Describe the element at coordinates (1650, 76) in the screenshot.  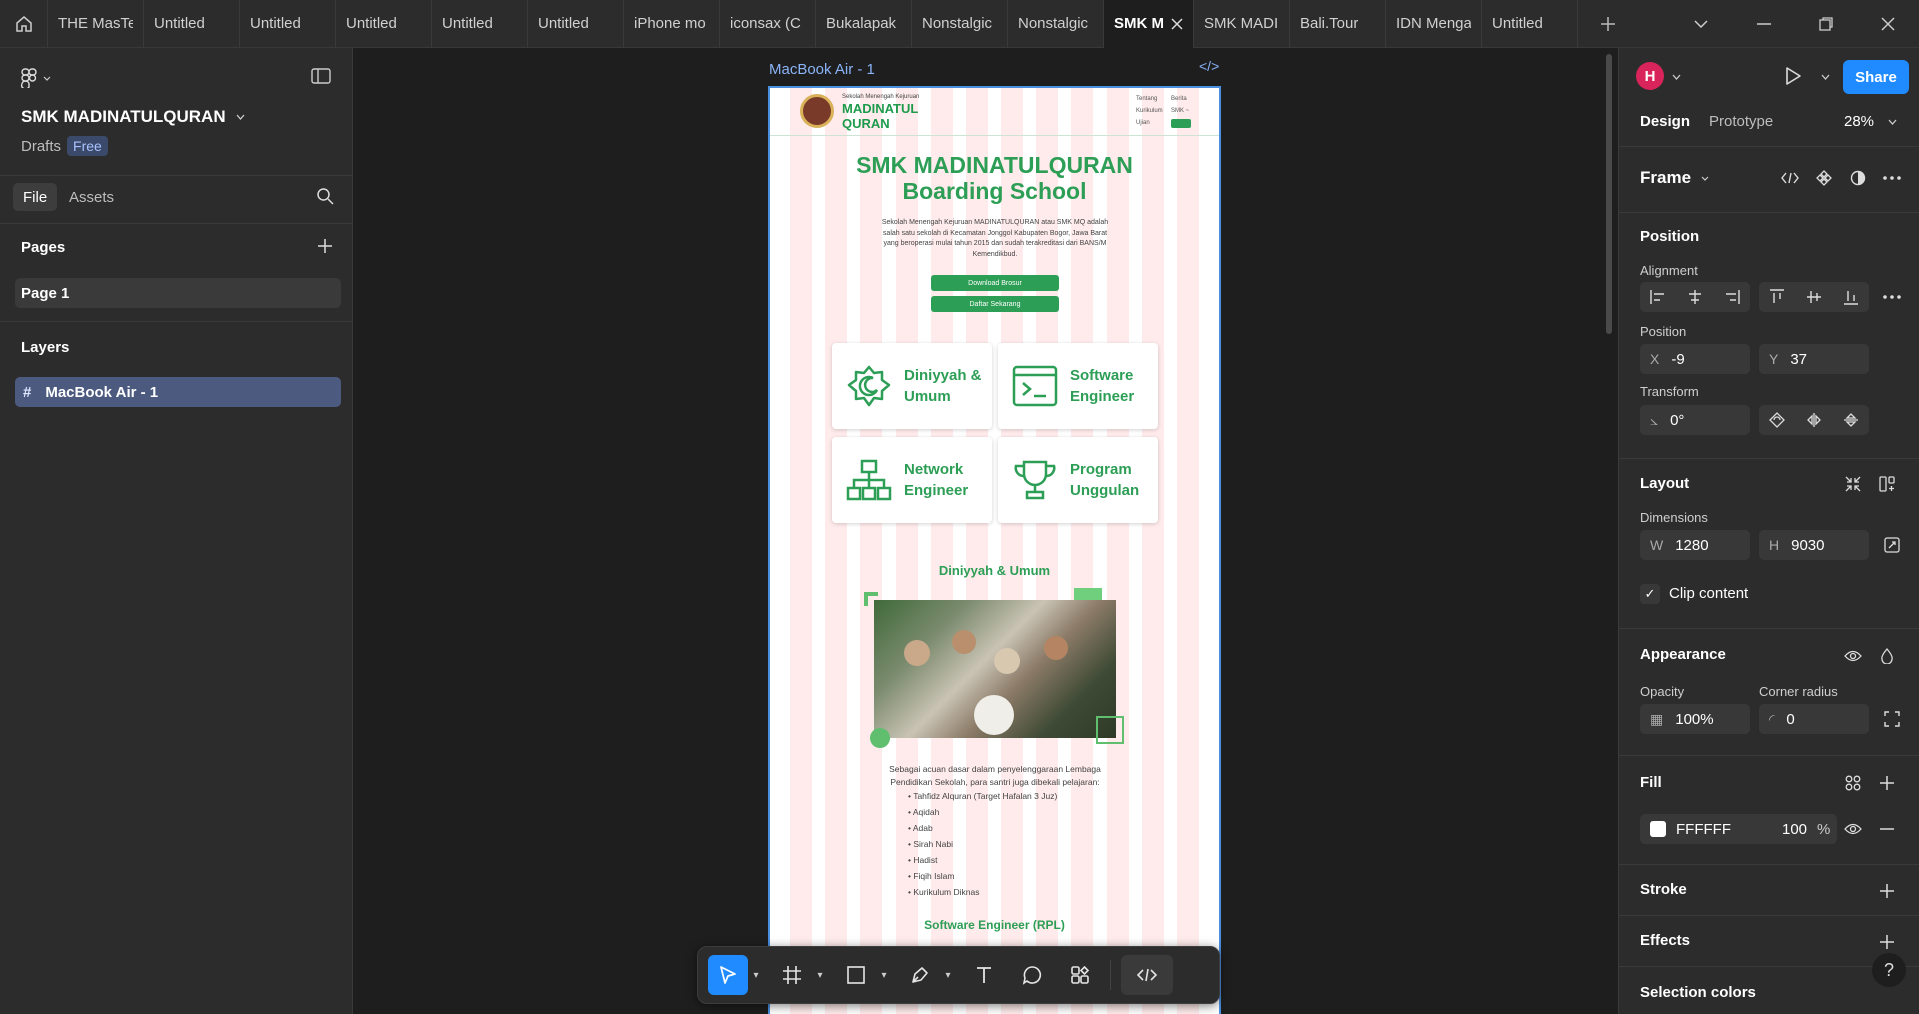
I see `avatar: H` at that location.